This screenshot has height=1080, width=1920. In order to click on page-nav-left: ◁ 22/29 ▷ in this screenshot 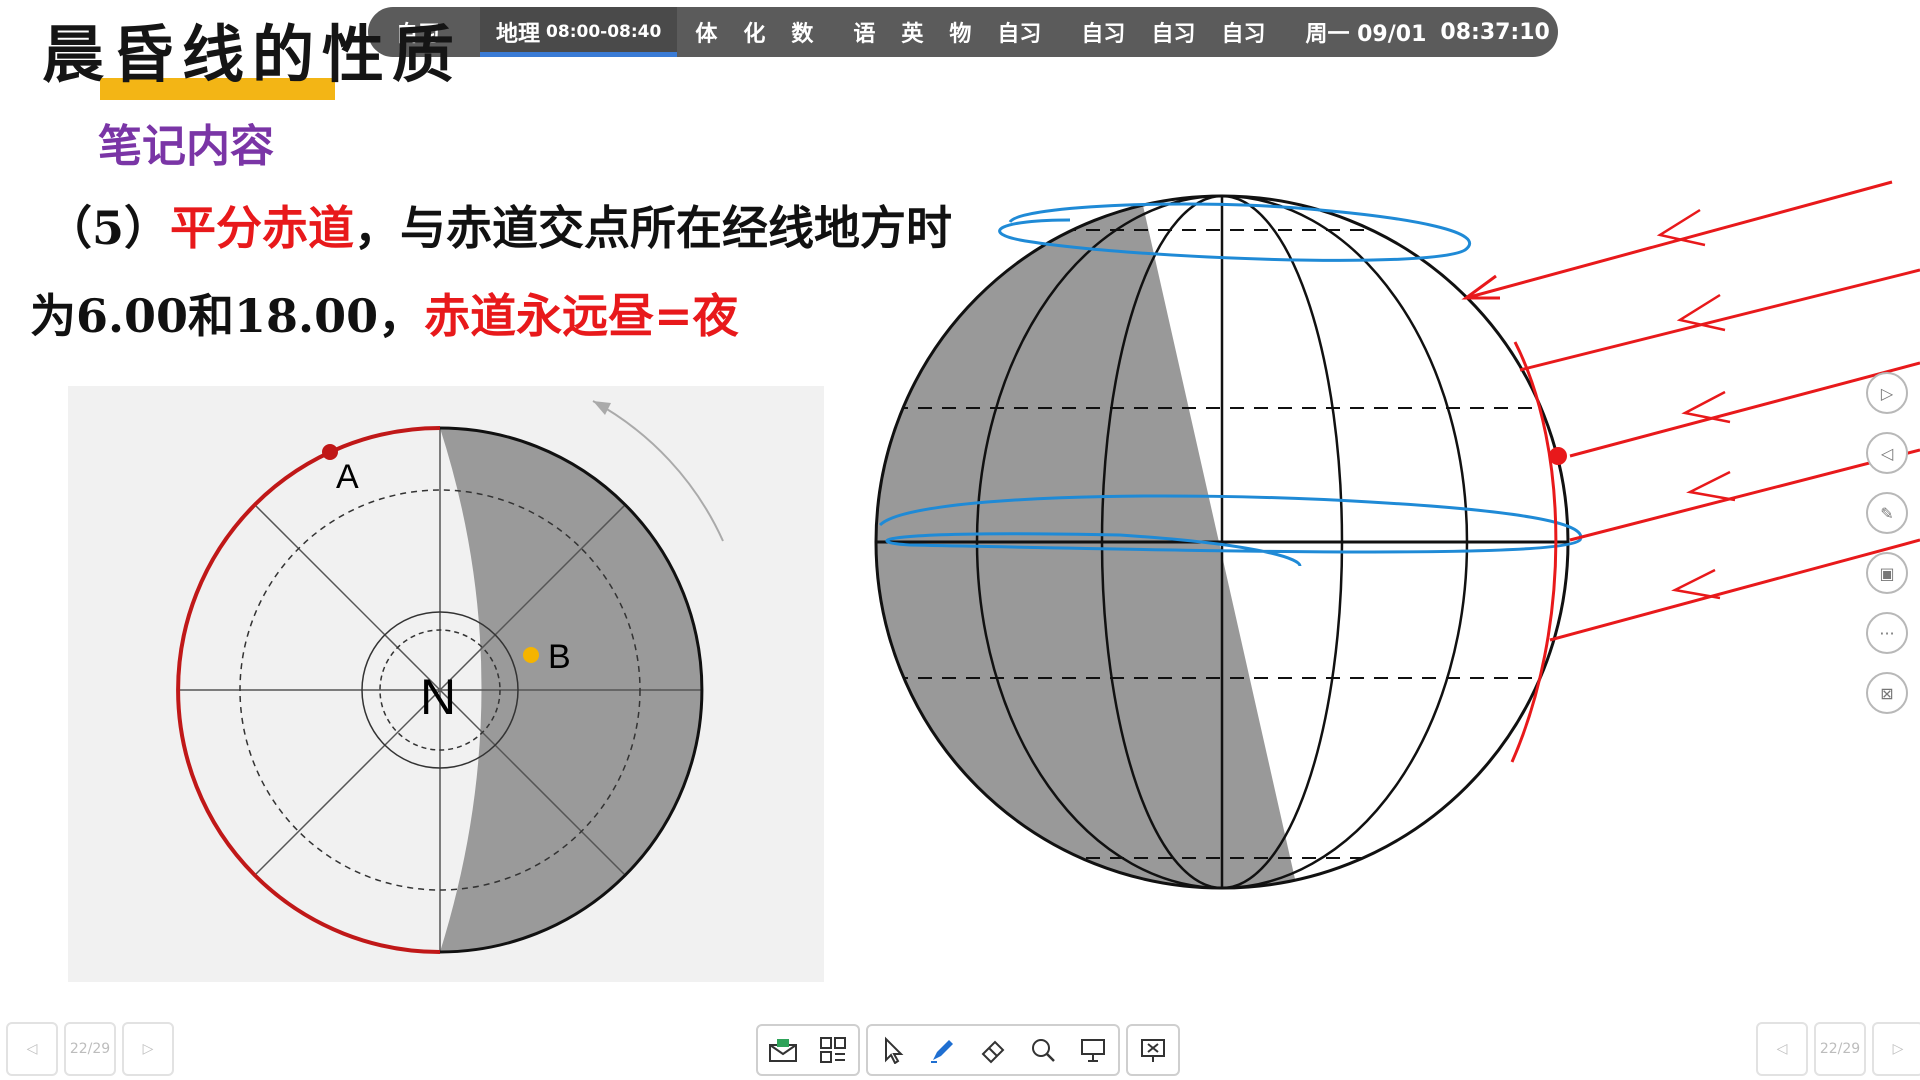, I will do `click(90, 1049)`.